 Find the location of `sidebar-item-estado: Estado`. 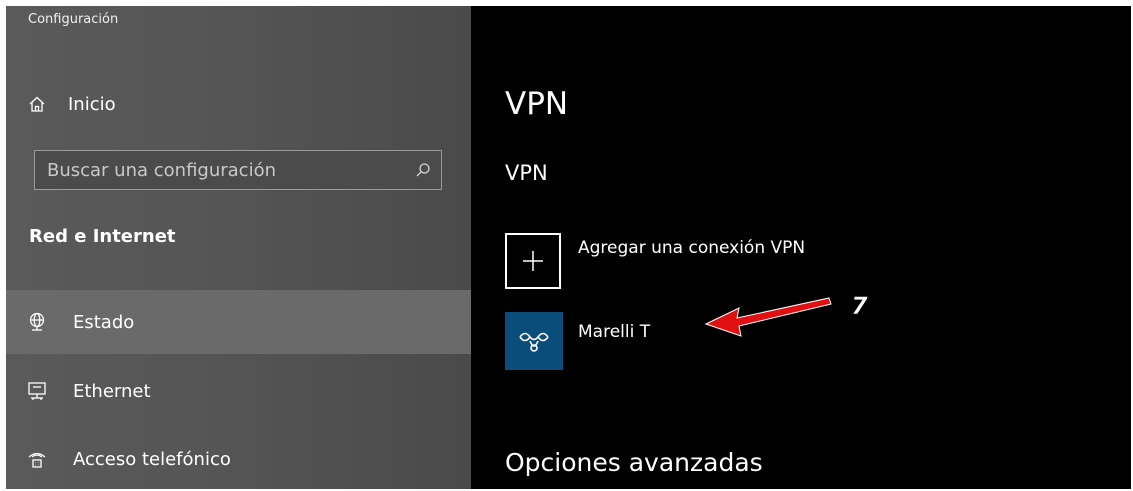

sidebar-item-estado: Estado is located at coordinates (238, 322).